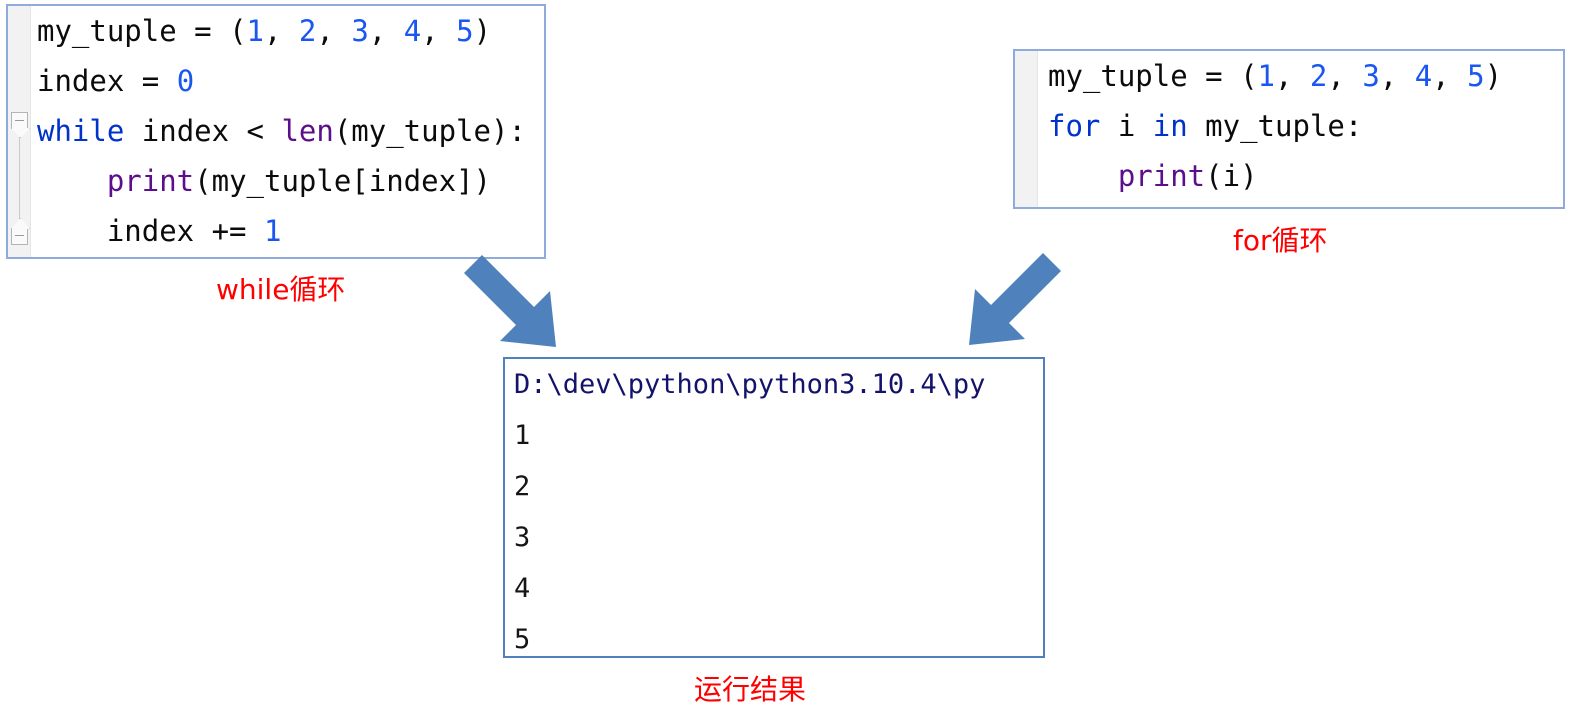 The width and height of the screenshot is (1573, 712). I want to click on output-command-line: D:\dev\python\python3.10.4\py, so click(750, 384).